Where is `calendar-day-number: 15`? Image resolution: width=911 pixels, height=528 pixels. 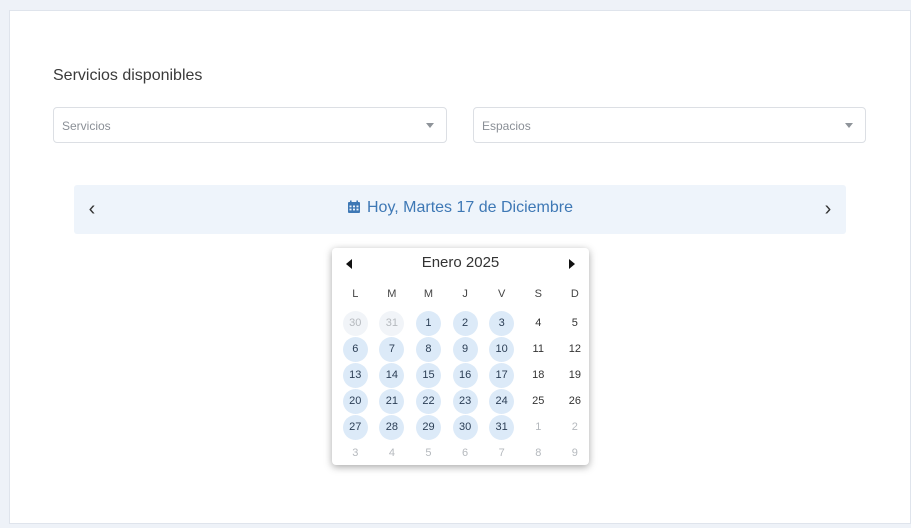 calendar-day-number: 15 is located at coordinates (428, 375).